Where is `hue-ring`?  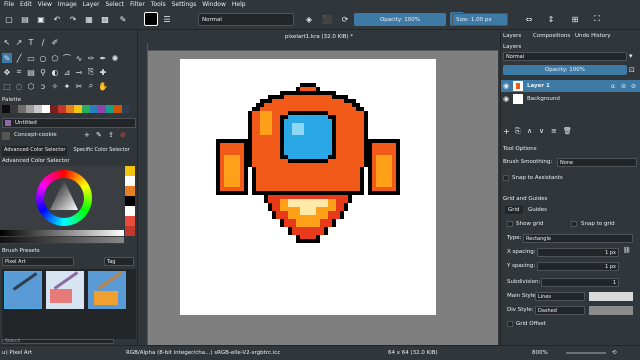 hue-ring is located at coordinates (64, 198).